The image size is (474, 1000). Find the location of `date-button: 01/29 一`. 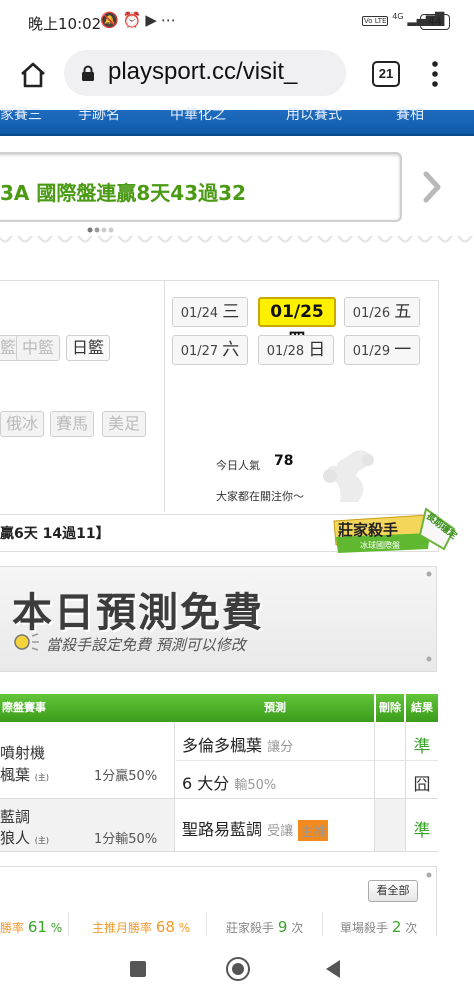

date-button: 01/29 一 is located at coordinates (382, 350).